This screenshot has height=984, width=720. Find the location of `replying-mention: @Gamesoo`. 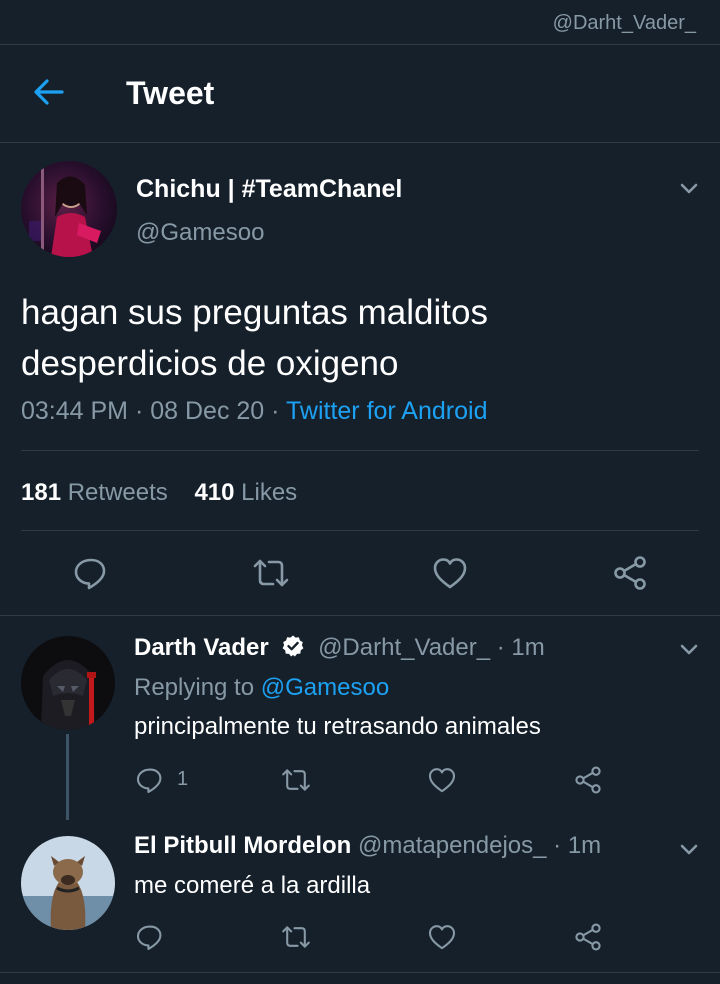

replying-mention: @Gamesoo is located at coordinates (325, 687).